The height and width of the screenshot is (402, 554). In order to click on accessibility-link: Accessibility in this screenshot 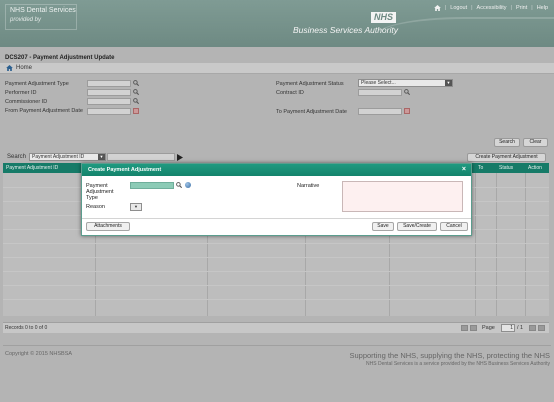, I will do `click(492, 8)`.